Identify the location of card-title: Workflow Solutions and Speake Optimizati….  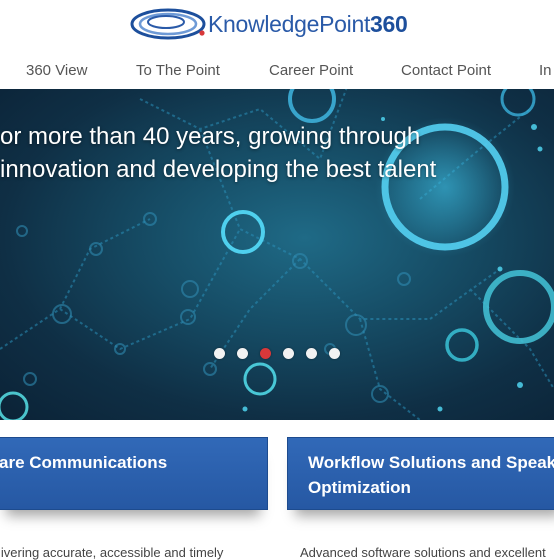
(431, 475).